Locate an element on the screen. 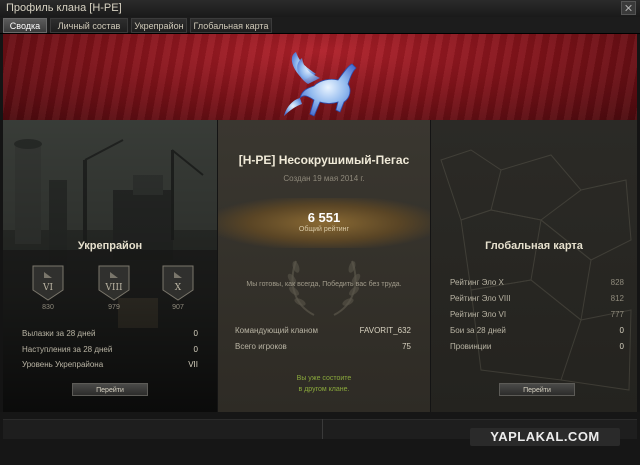 Image resolution: width=640 pixels, height=465 pixels. tier-x-label: X is located at coordinates (178, 288).